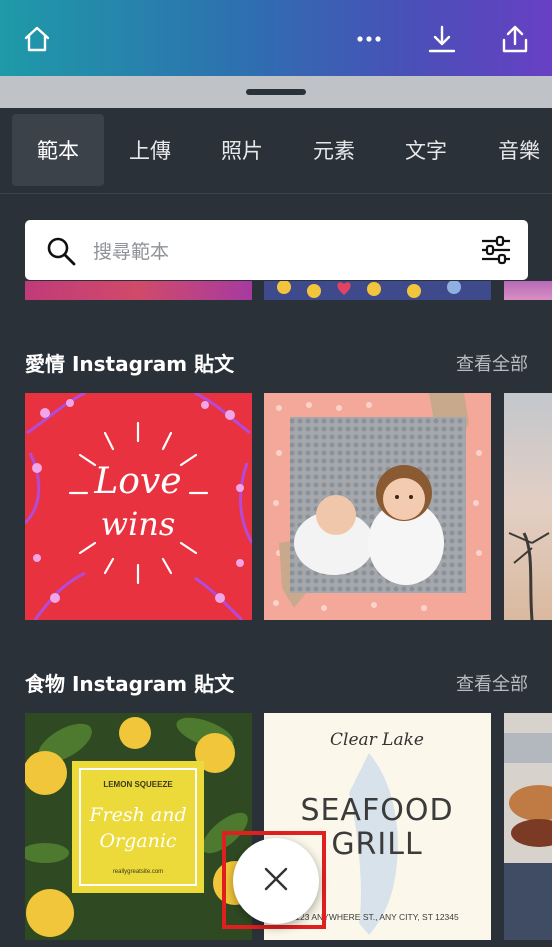 The width and height of the screenshot is (552, 947). What do you see at coordinates (276, 38) in the screenshot?
I see `top-toolbar` at bounding box center [276, 38].